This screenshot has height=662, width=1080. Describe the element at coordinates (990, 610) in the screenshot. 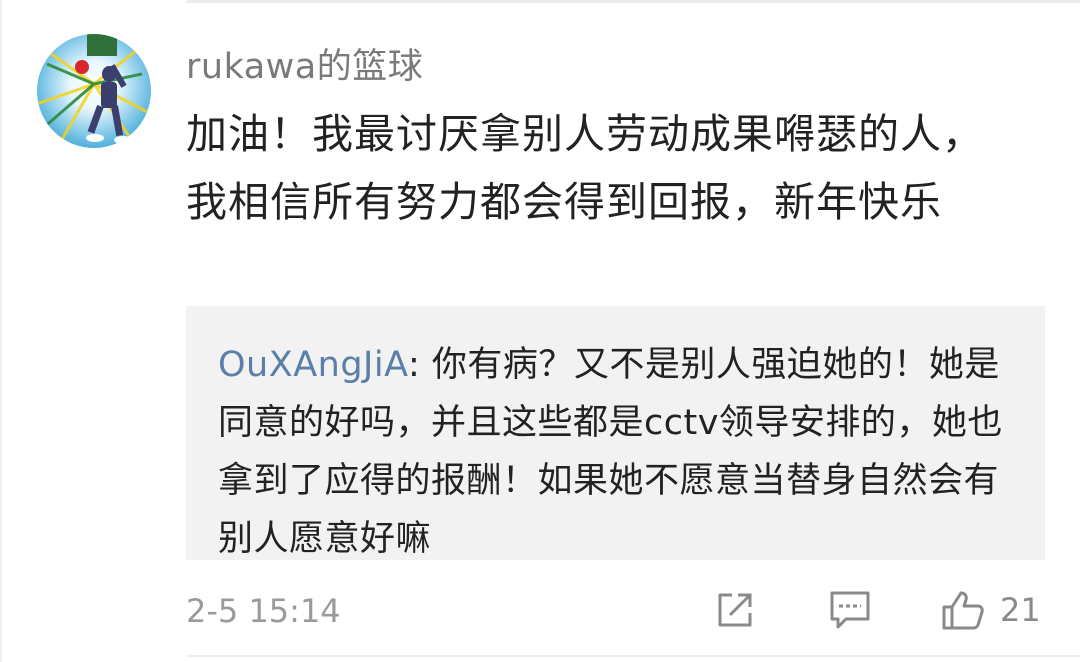

I see `like-button: 21` at that location.